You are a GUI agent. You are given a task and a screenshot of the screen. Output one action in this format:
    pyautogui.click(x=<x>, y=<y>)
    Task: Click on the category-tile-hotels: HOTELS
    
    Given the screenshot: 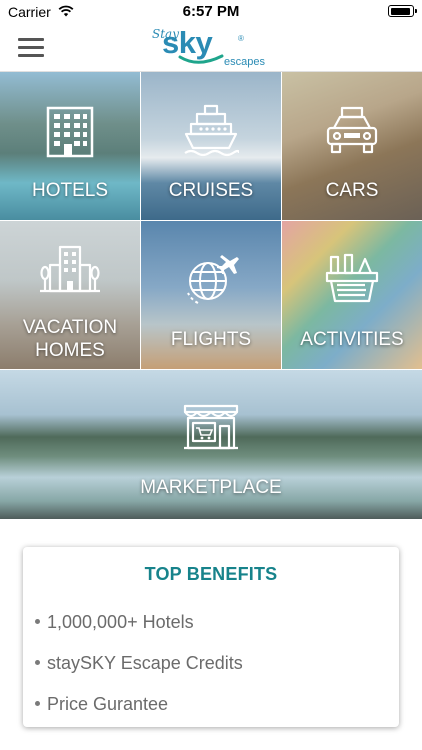 What is the action you would take?
    pyautogui.click(x=70, y=146)
    